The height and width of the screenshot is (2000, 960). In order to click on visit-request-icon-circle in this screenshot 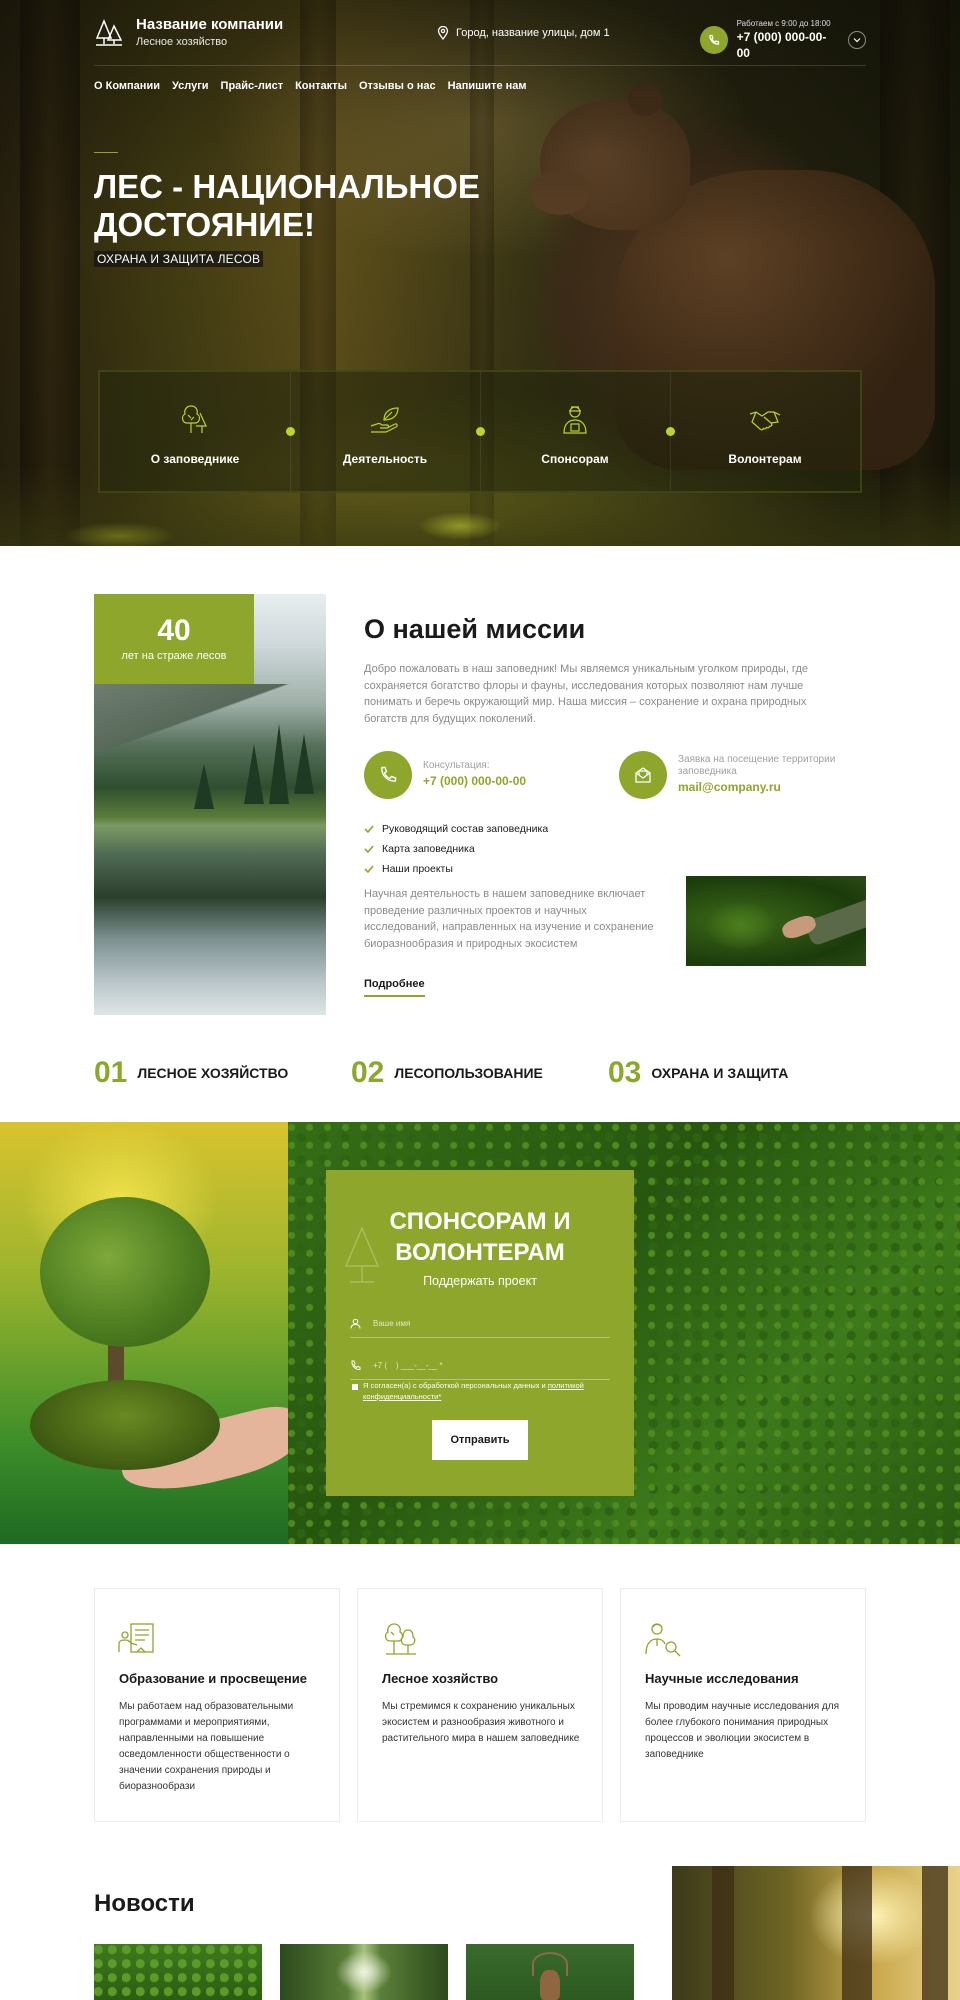, I will do `click(643, 775)`.